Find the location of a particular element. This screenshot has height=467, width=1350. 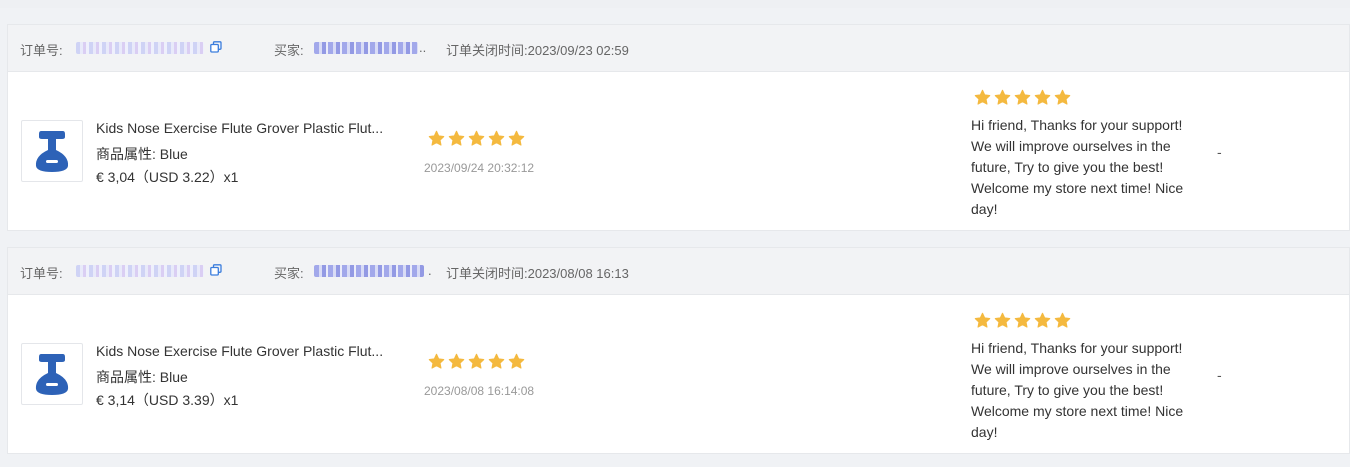

product-price: € 3,14（USD 3.39）x1 is located at coordinates (167, 400).